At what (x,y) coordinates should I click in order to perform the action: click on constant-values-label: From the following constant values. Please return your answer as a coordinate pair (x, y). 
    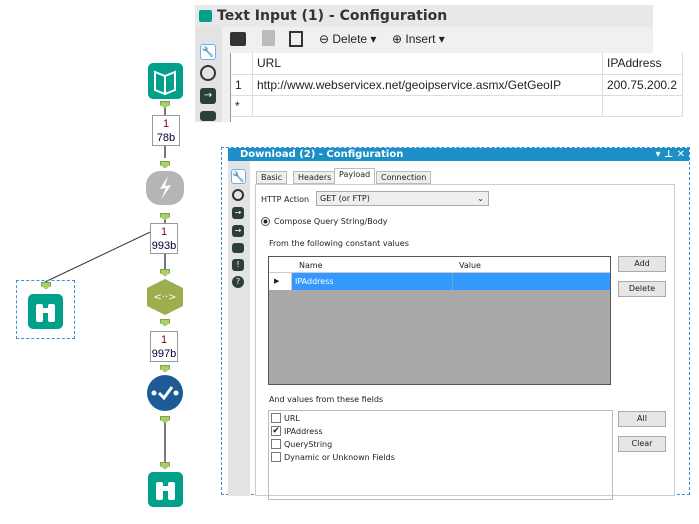
    Looking at the image, I should click on (339, 243).